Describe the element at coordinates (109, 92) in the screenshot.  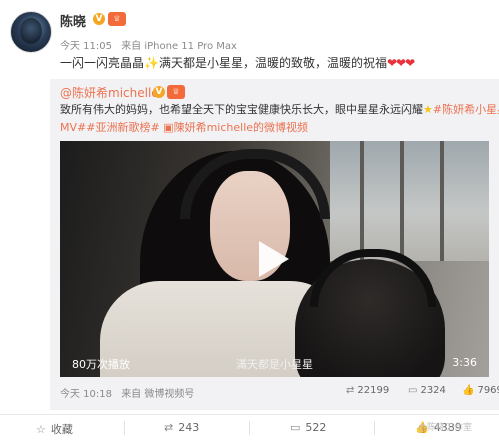
I see `repost-author-link: @陈妍希michelle` at that location.